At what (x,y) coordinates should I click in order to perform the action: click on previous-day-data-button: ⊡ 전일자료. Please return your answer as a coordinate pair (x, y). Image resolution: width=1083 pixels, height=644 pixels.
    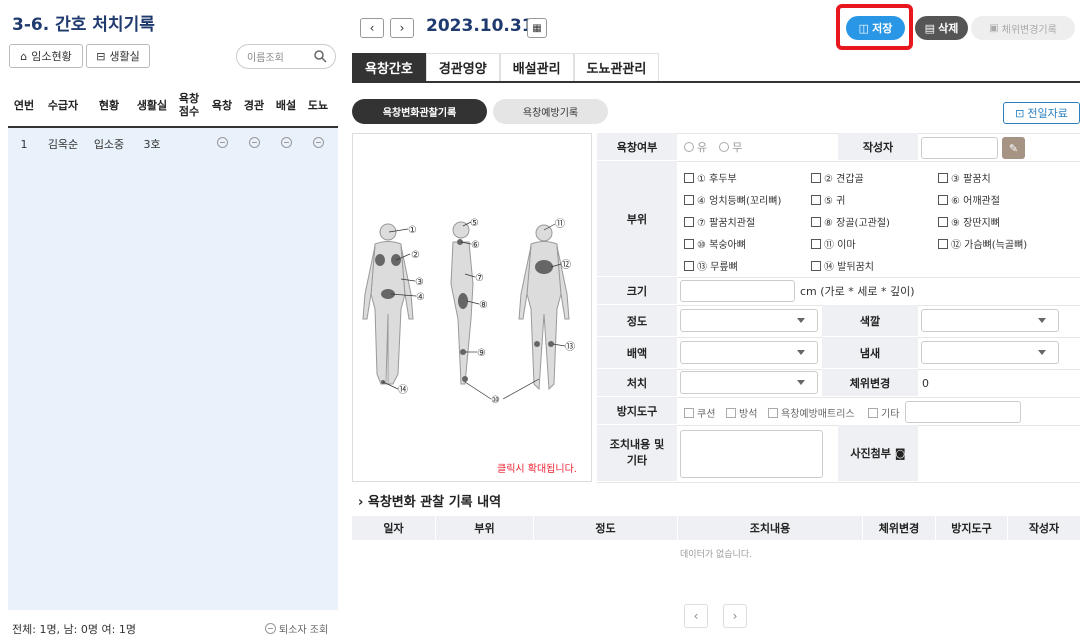
    Looking at the image, I should click on (1041, 113).